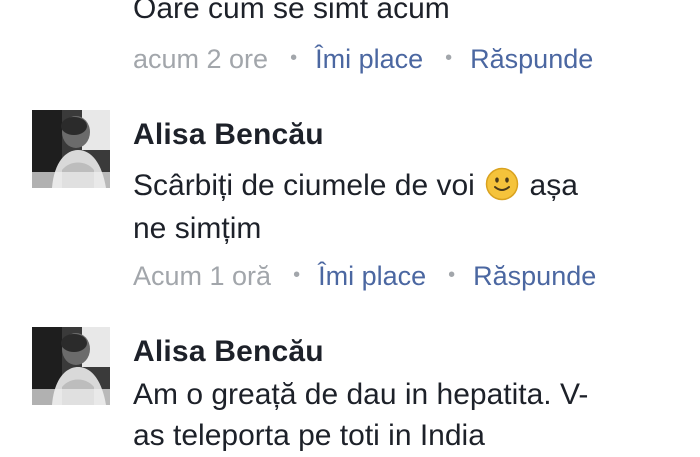 This screenshot has width=700, height=457. I want to click on comment-meta: acum 2 ore • Îmi place • Răspunde, so click(363, 59).